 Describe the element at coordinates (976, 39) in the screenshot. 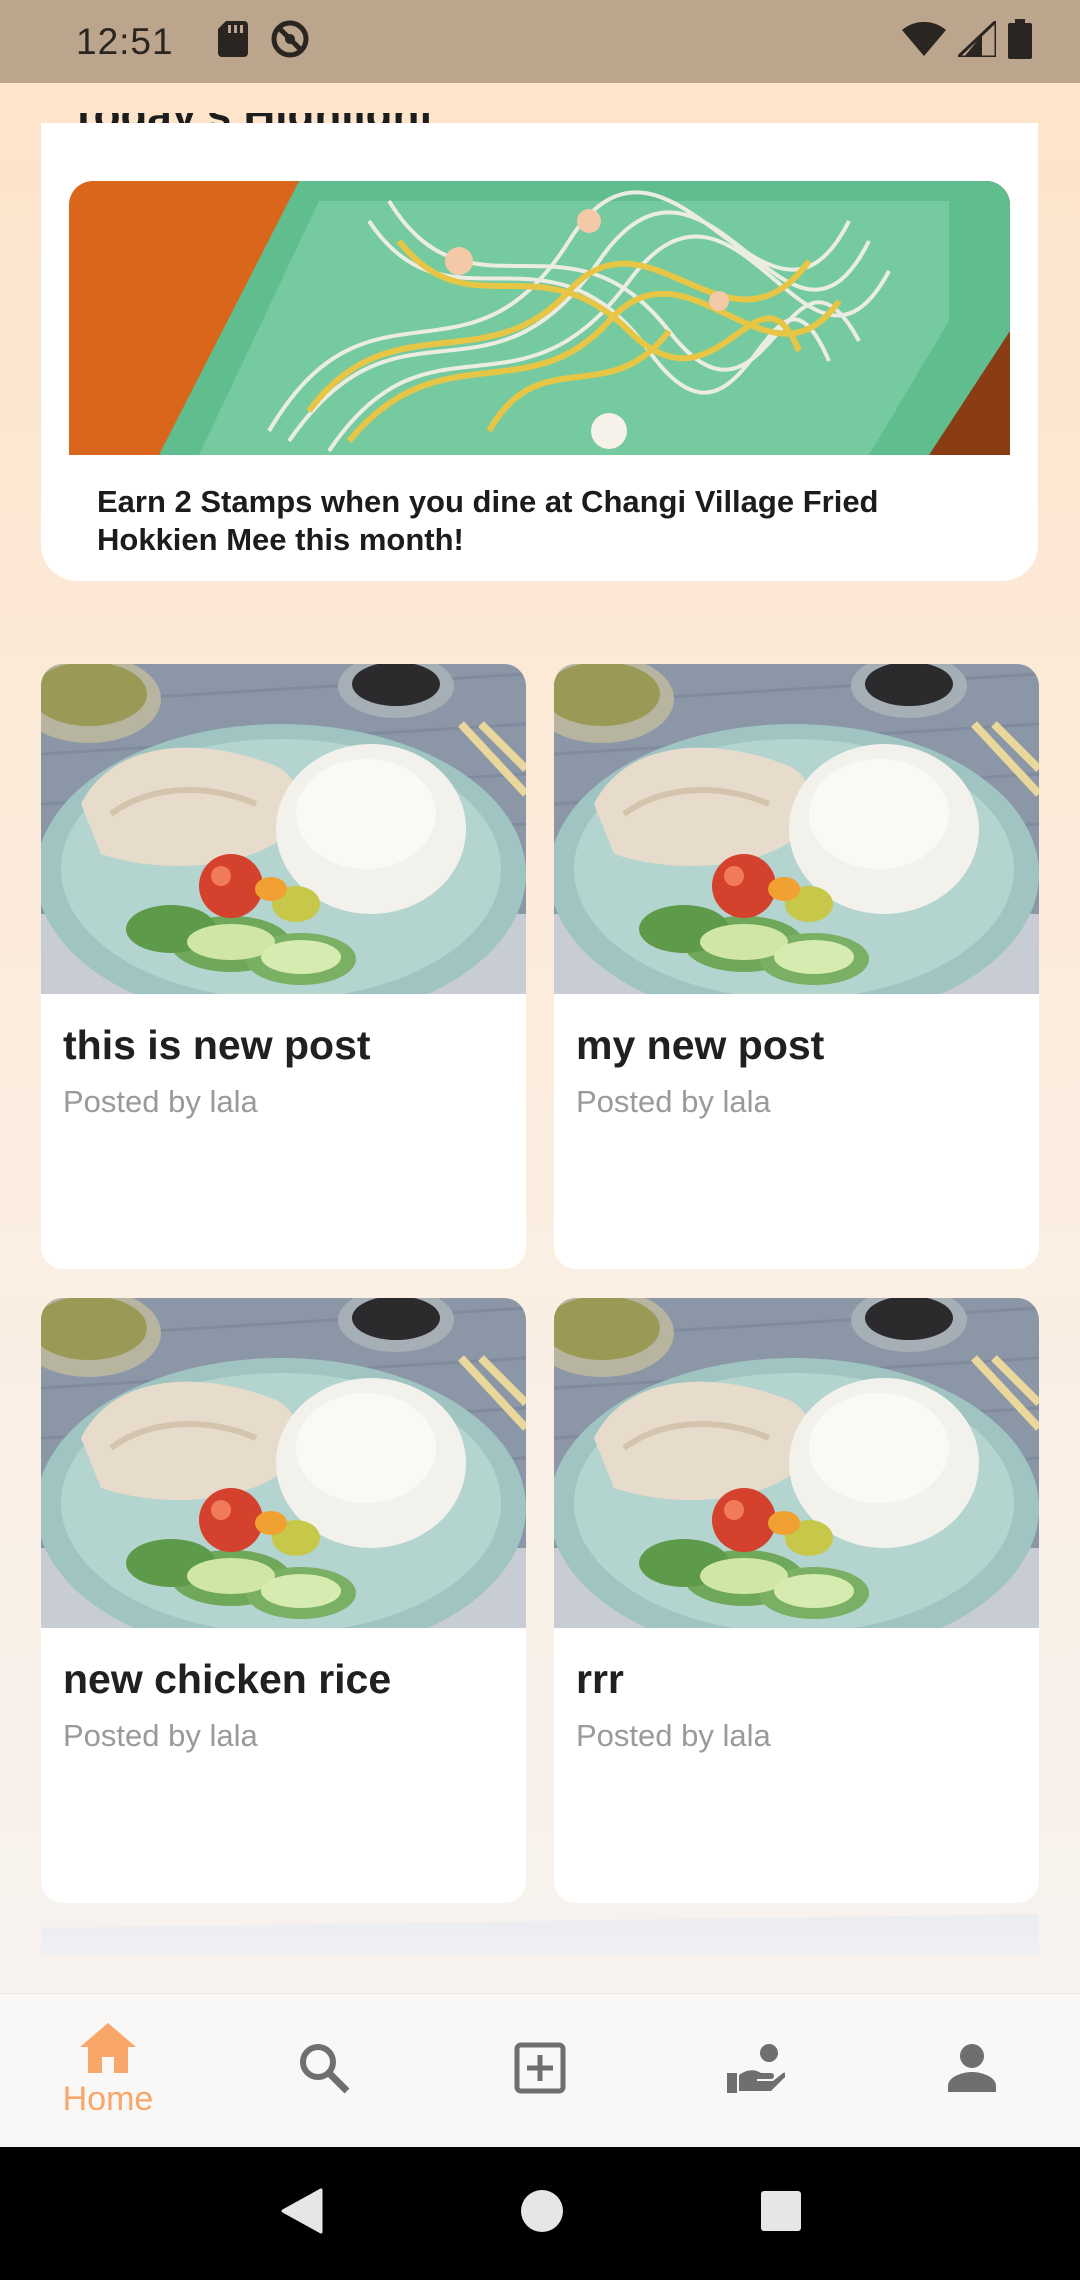

I see `cellular-signal-icon` at that location.